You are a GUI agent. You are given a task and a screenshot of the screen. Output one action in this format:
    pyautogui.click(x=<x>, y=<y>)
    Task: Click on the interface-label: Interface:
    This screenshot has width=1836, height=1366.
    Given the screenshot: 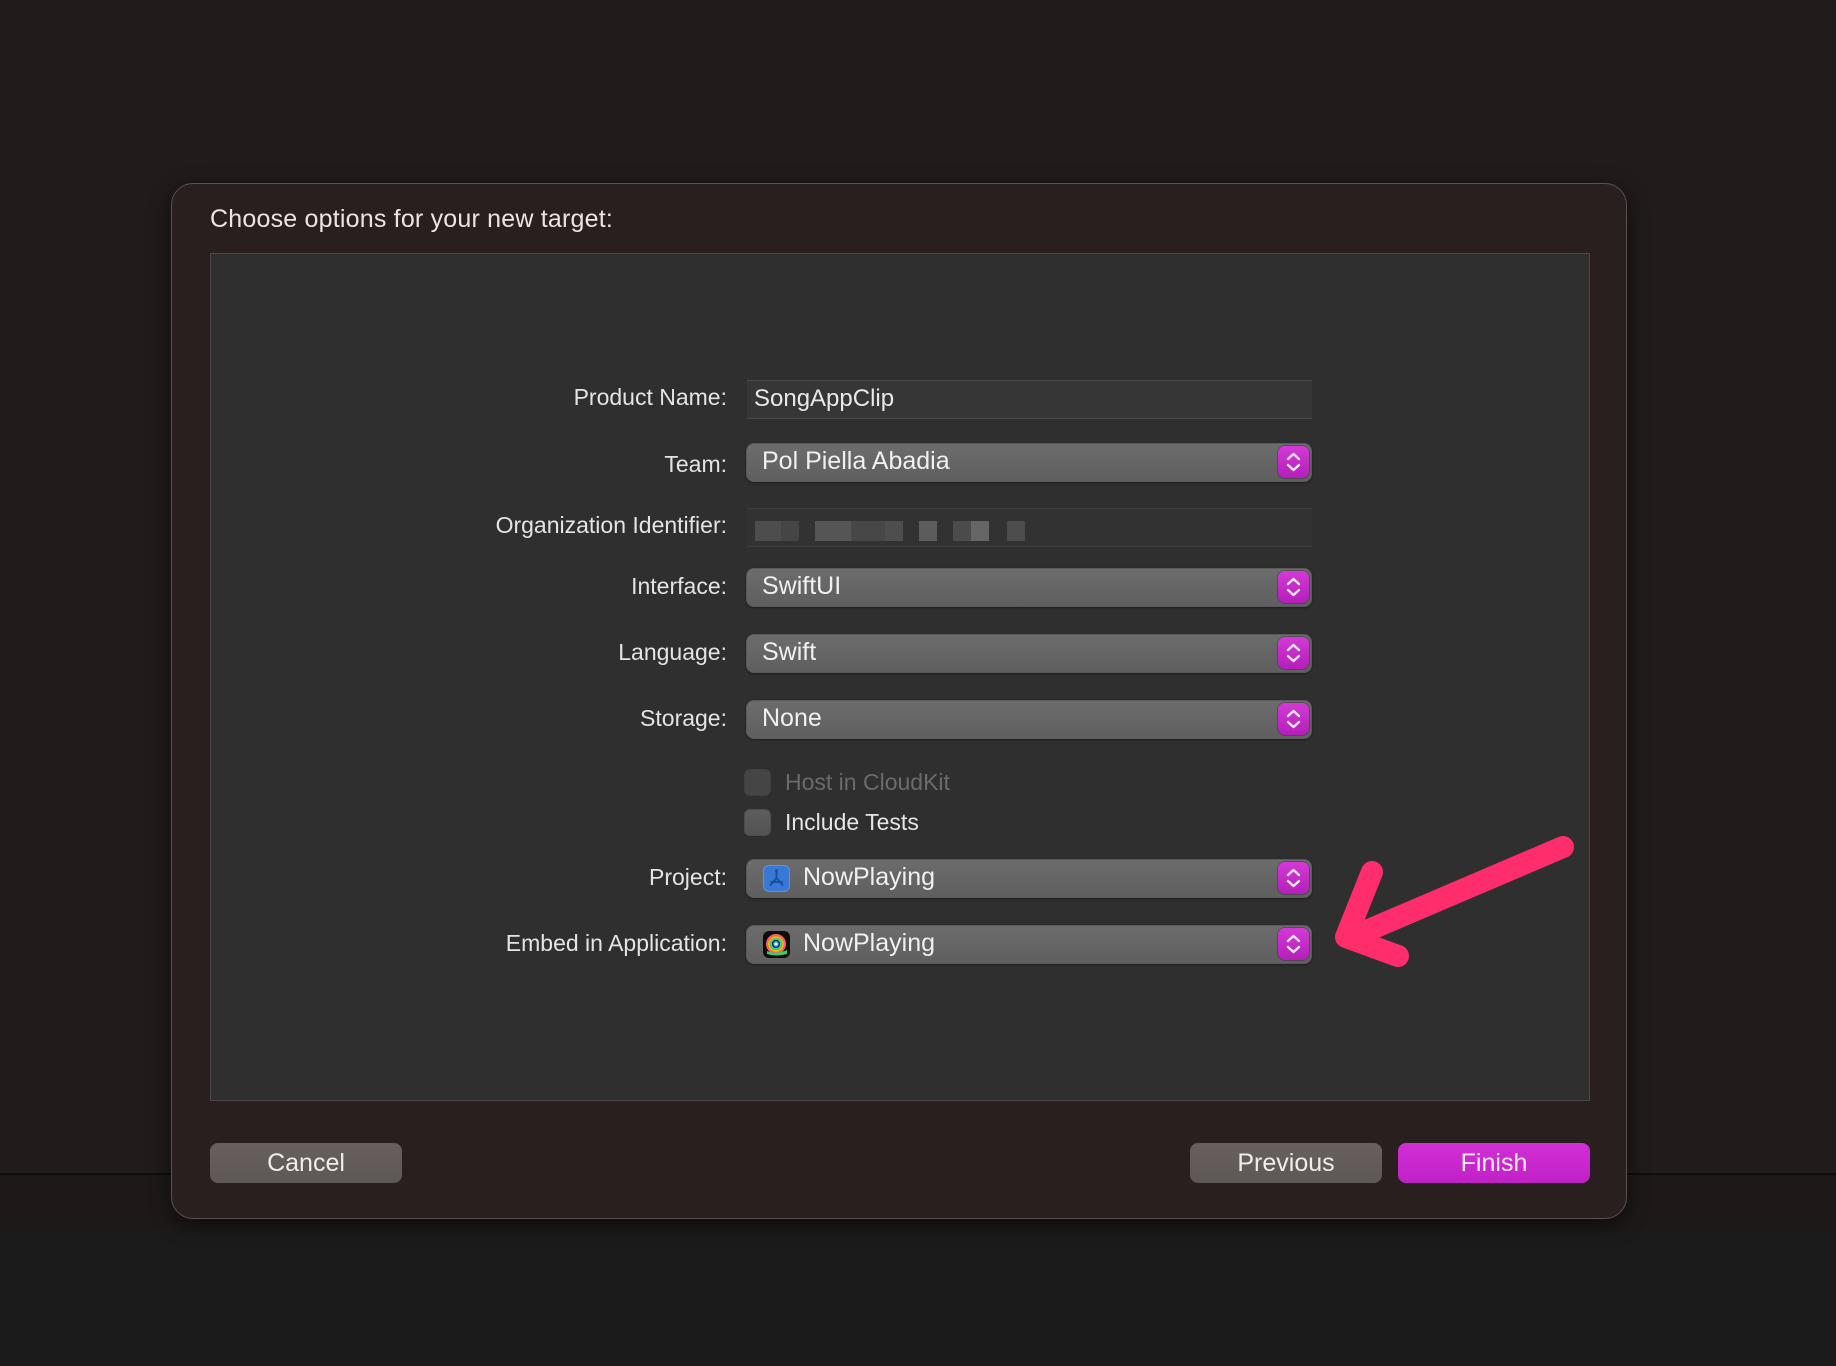 What is the action you would take?
    pyautogui.click(x=679, y=586)
    